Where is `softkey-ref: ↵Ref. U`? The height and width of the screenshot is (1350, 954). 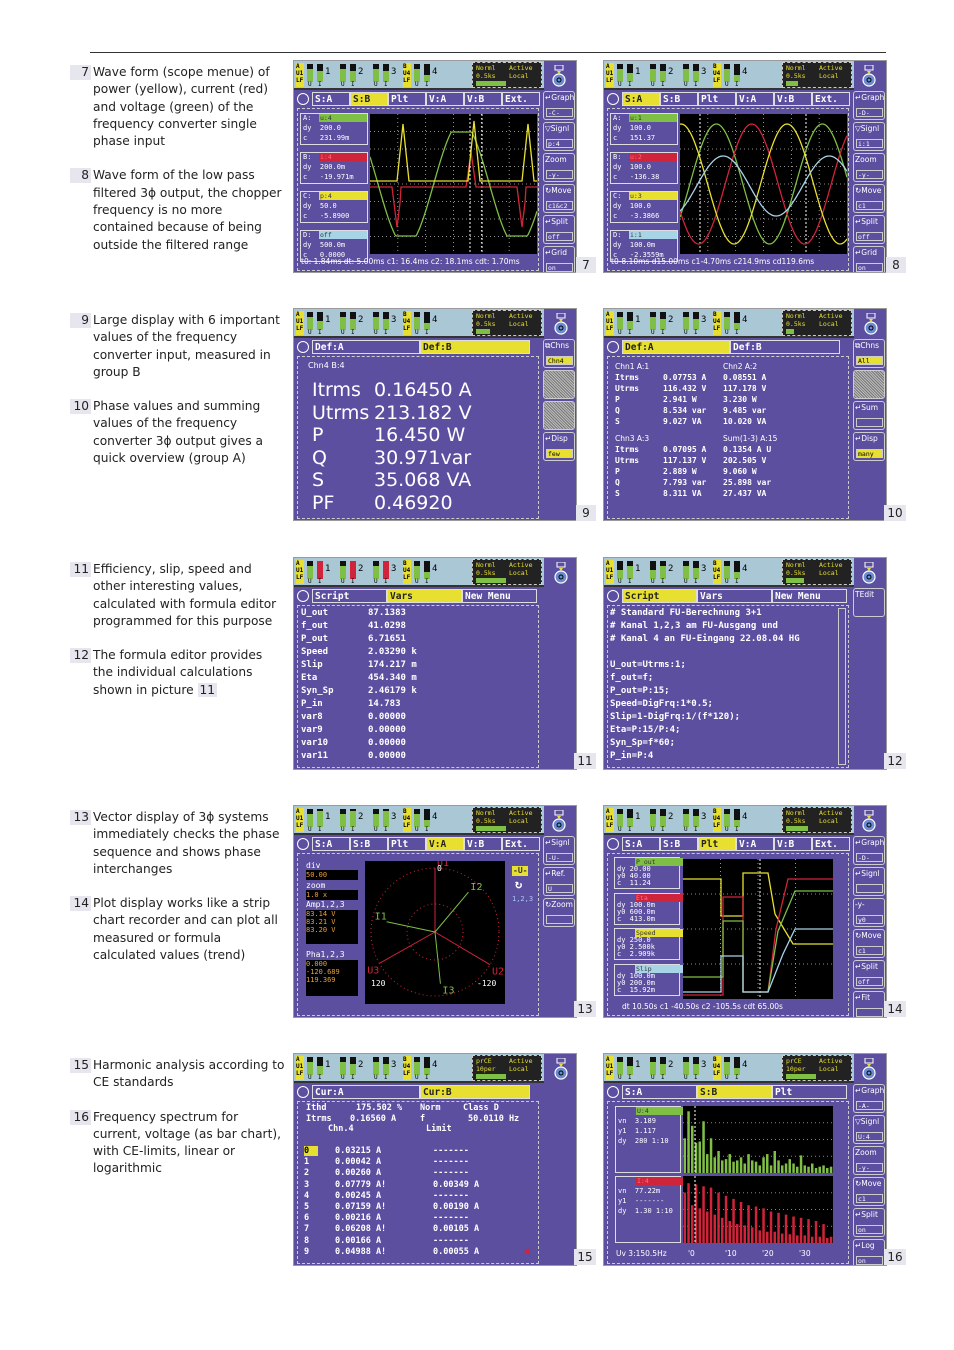 softkey-ref: ↵Ref. U is located at coordinates (559, 881).